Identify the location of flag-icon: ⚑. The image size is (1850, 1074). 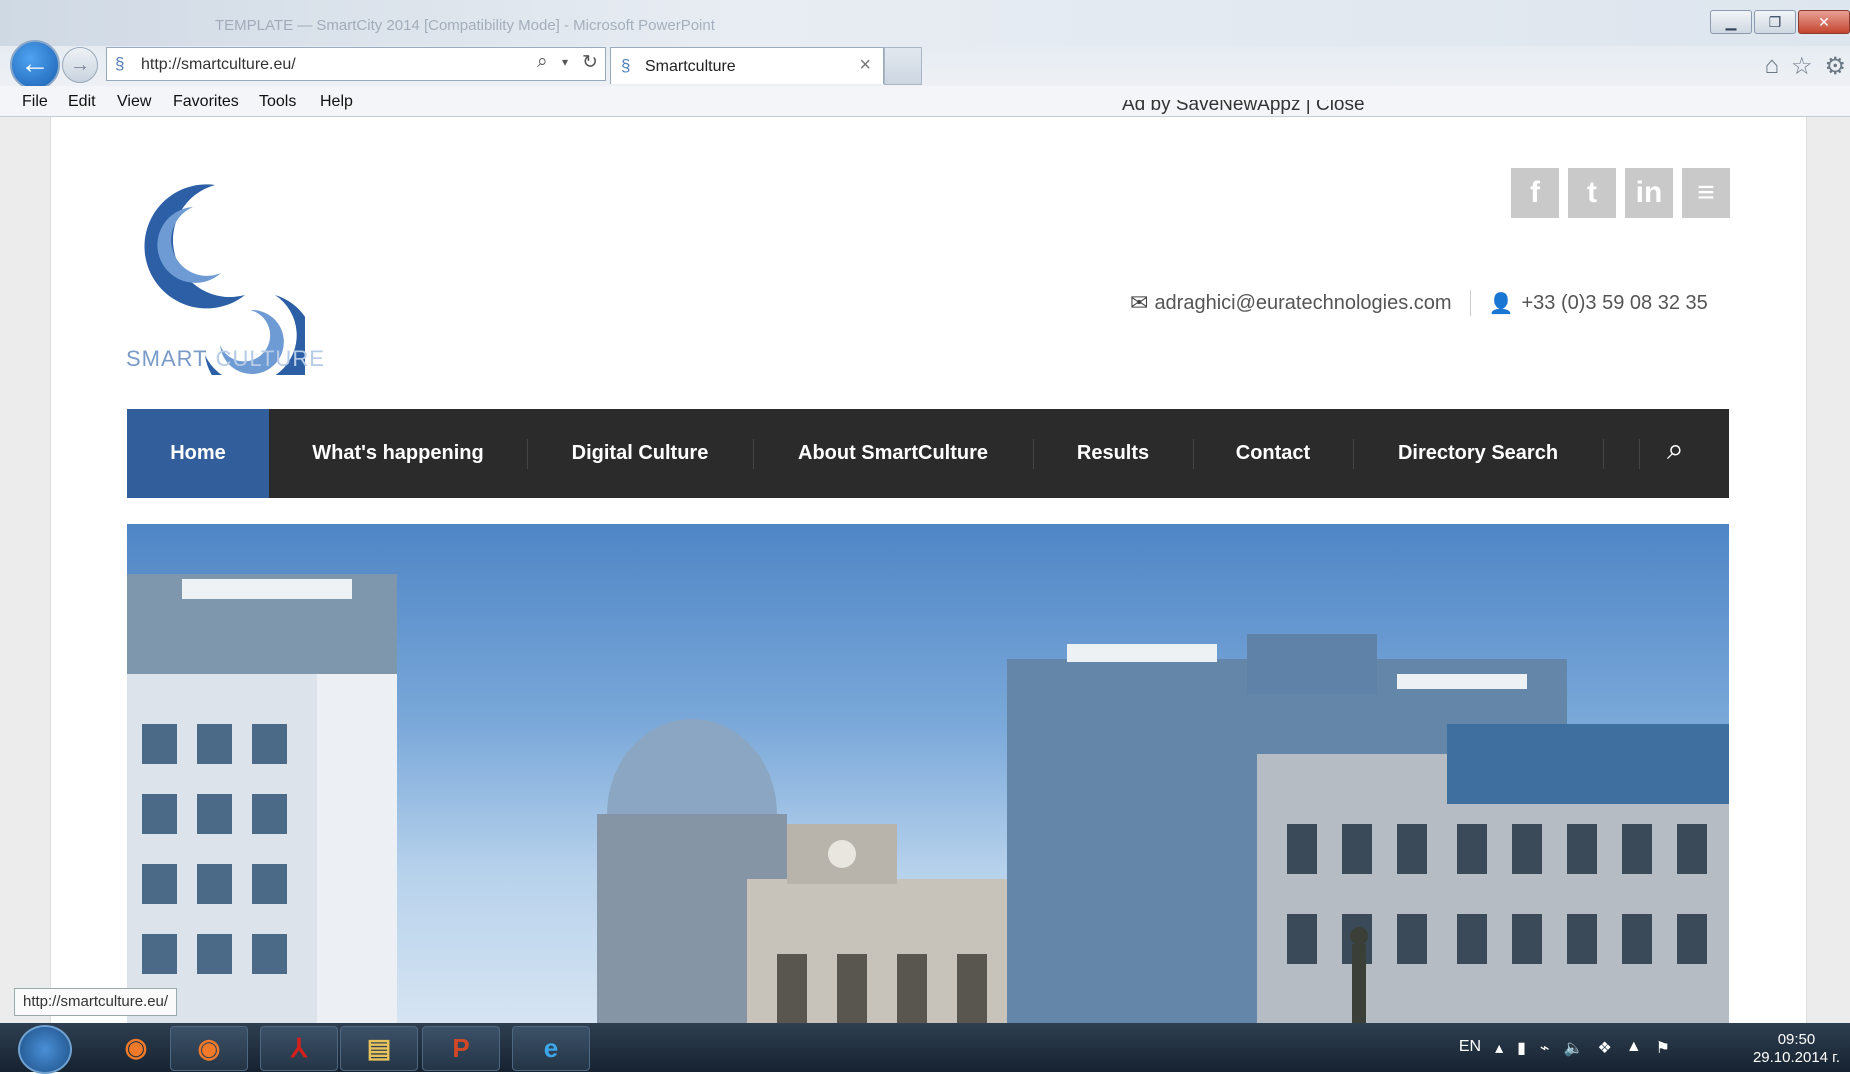
(1663, 1048).